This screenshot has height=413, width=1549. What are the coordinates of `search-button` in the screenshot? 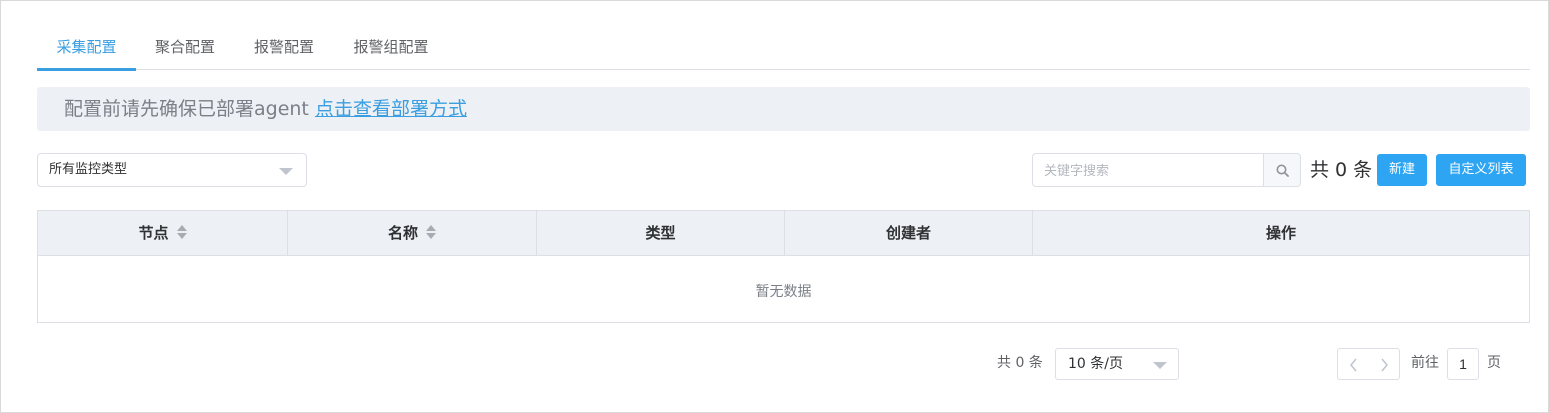 It's located at (1282, 170).